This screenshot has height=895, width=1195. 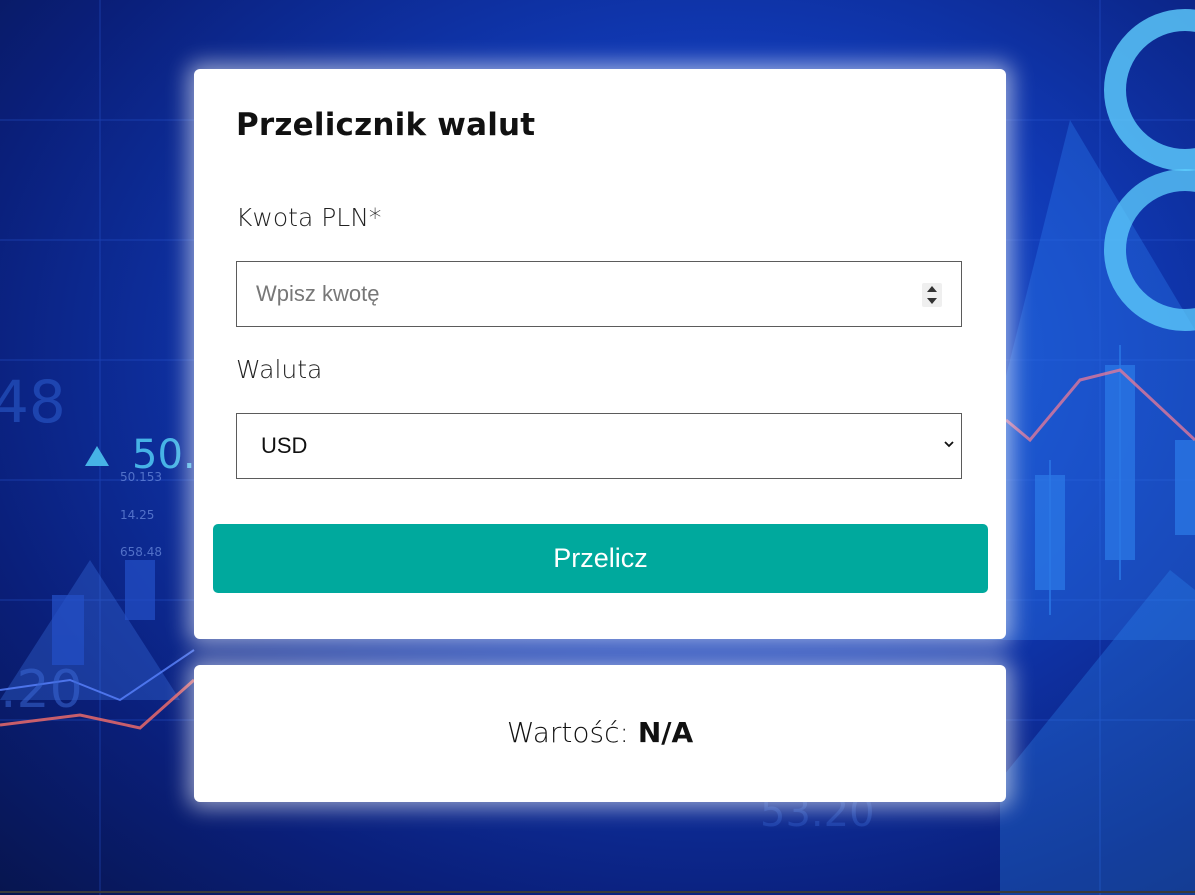 What do you see at coordinates (137, 515) in the screenshot?
I see `background-number-small-2: 14.25` at bounding box center [137, 515].